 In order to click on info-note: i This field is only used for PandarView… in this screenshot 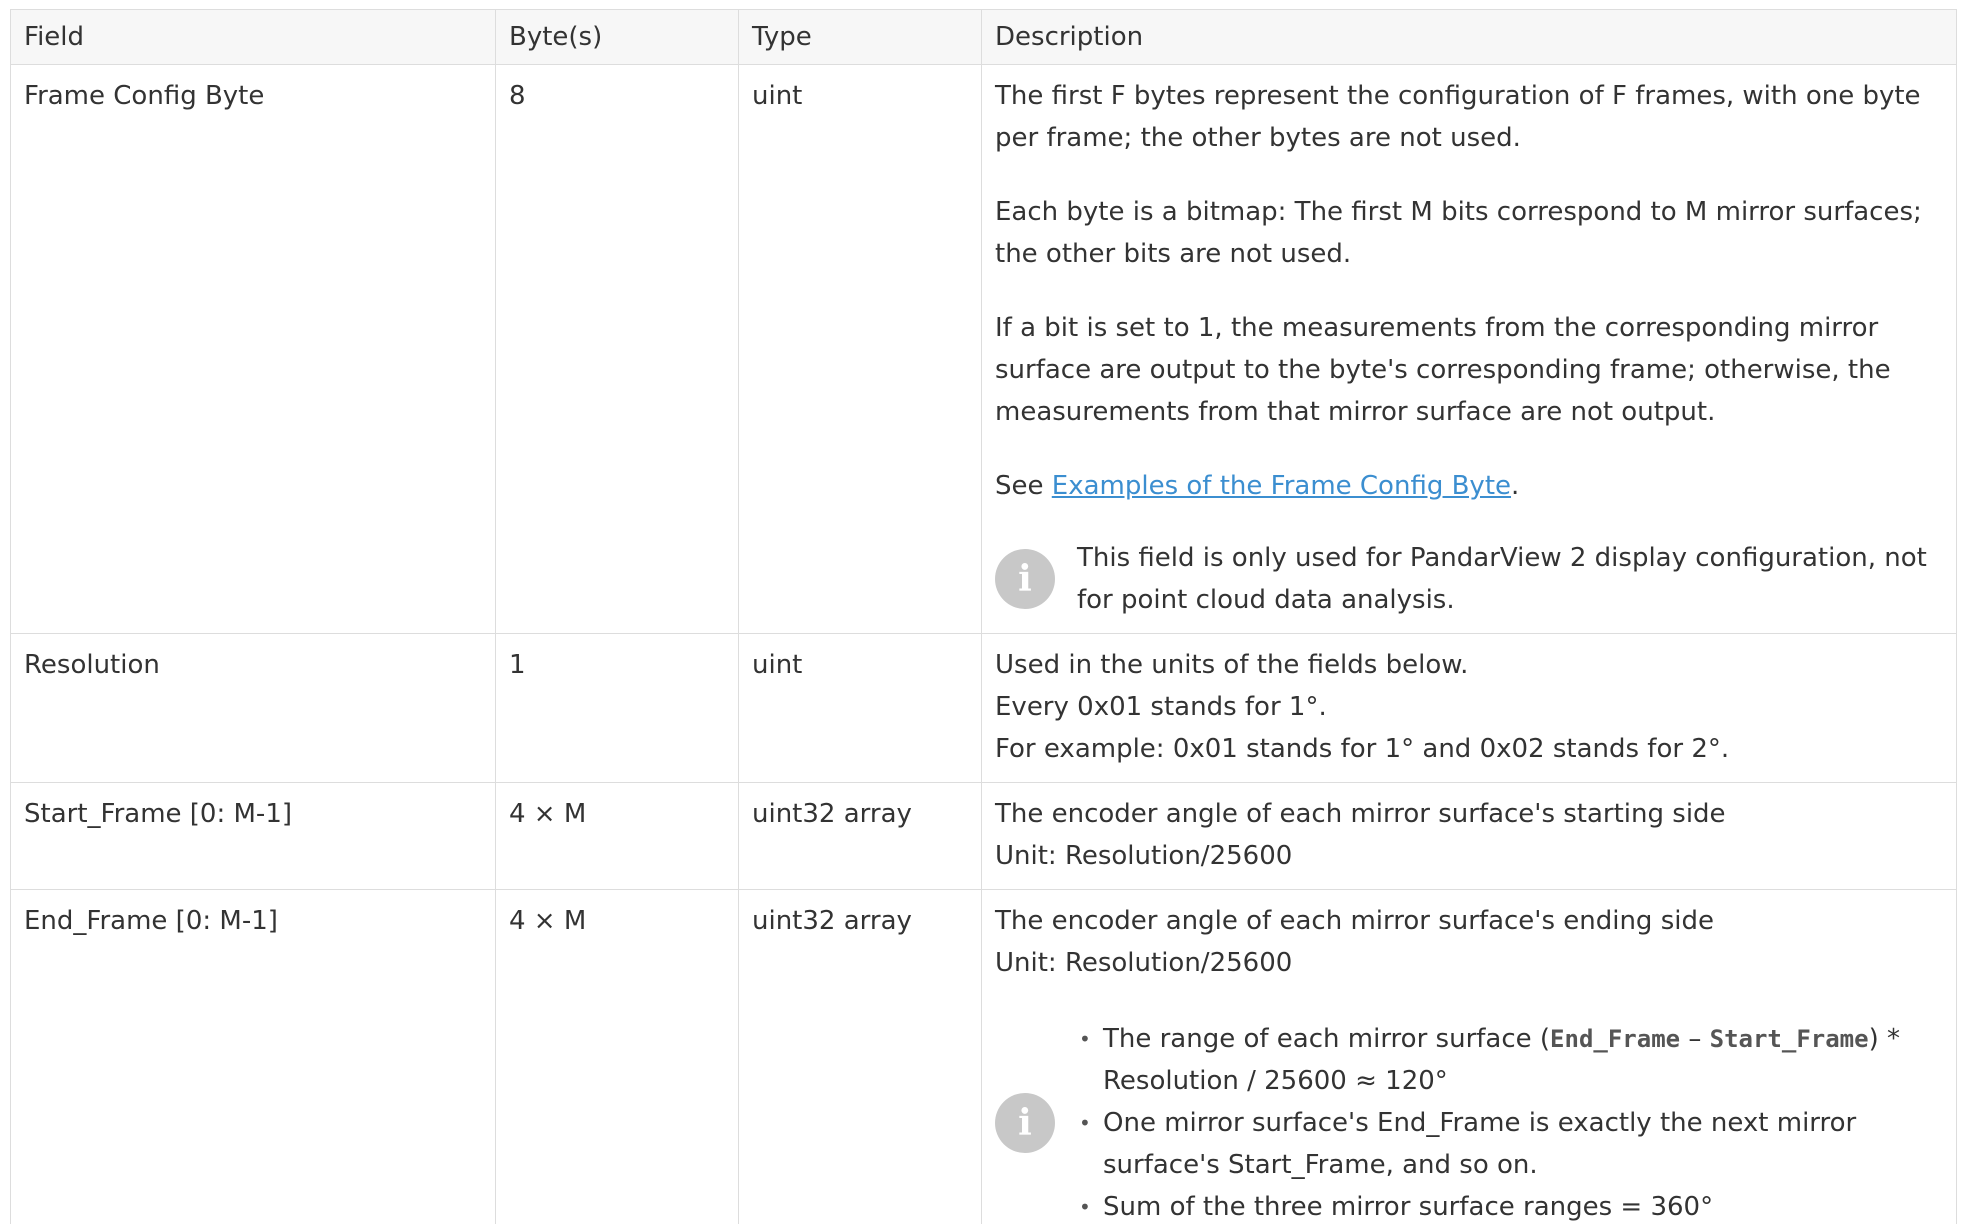, I will do `click(1469, 579)`.